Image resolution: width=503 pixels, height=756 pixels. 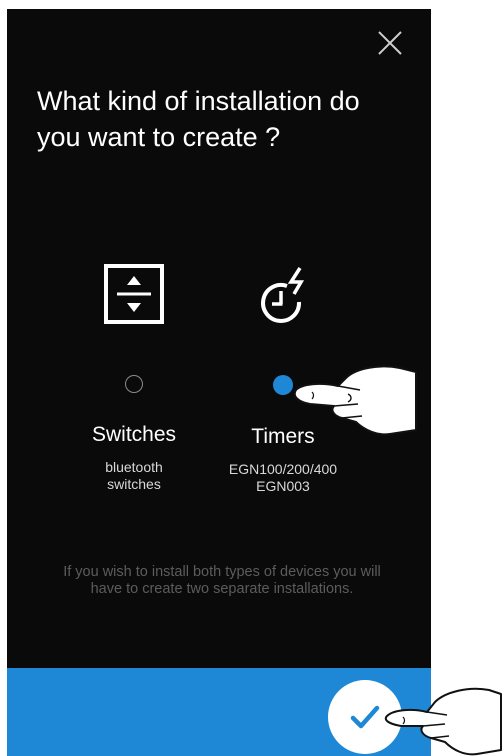 What do you see at coordinates (134, 475) in the screenshot?
I see `switches-description: bluetooth switches` at bounding box center [134, 475].